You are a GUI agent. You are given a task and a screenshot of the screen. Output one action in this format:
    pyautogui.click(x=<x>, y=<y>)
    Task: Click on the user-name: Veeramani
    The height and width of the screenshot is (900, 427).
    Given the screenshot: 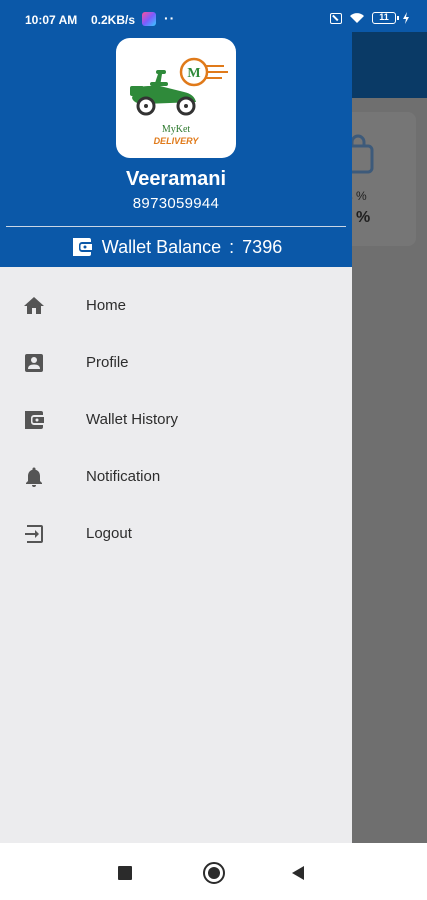 What is the action you would take?
    pyautogui.click(x=176, y=179)
    